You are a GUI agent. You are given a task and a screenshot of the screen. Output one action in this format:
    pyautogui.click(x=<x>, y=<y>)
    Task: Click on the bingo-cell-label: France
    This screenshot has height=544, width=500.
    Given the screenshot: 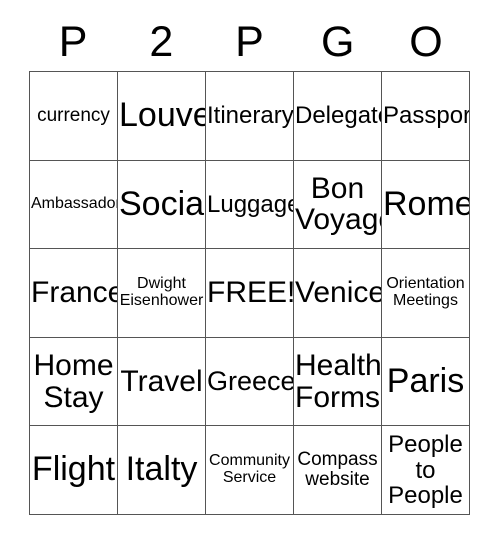 What is the action you would take?
    pyautogui.click(x=74, y=293)
    